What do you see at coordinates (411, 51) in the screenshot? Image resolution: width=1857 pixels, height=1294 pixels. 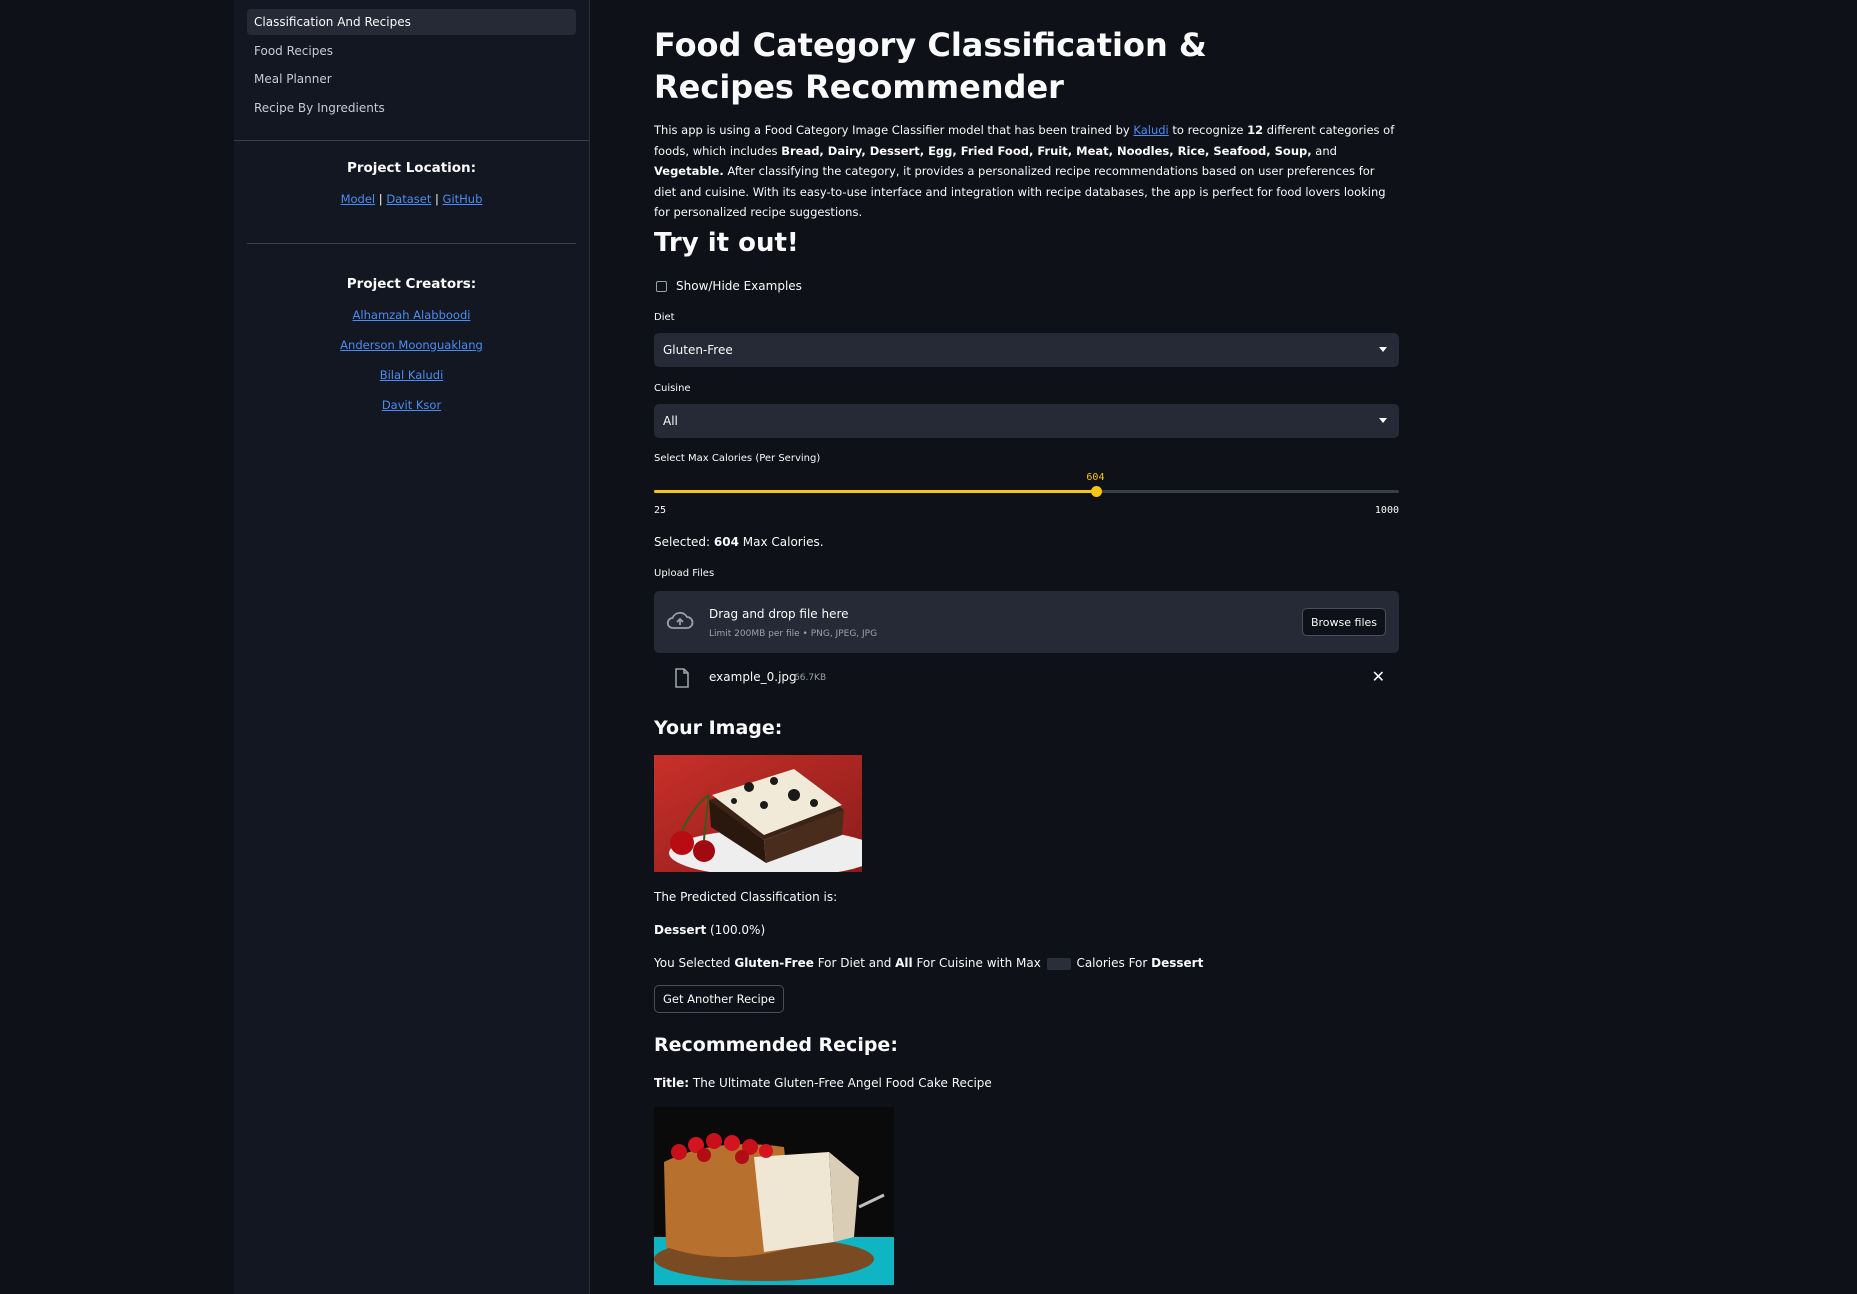 I see `sidebar-item-food-recipes: Food Recipes` at bounding box center [411, 51].